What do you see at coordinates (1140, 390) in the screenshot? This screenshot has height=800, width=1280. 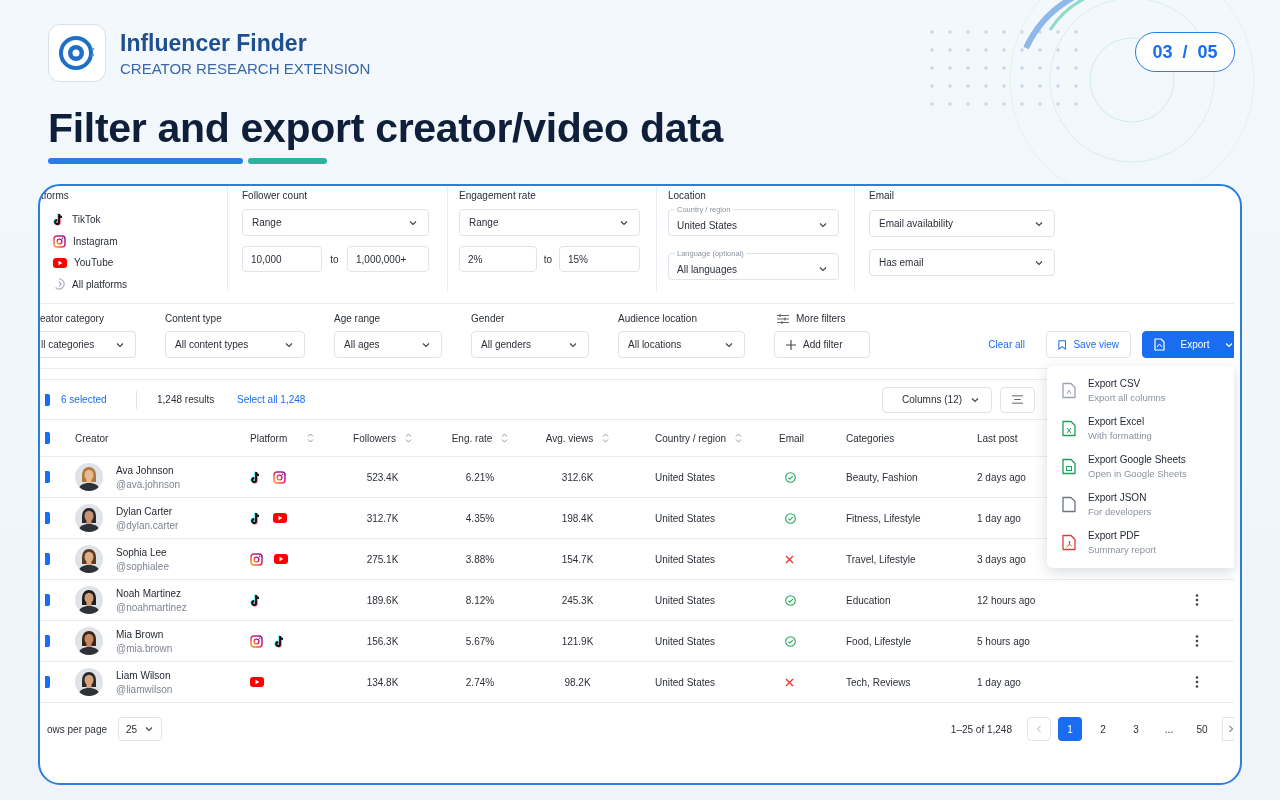 I see `export-option: Export CSV Export all columns` at bounding box center [1140, 390].